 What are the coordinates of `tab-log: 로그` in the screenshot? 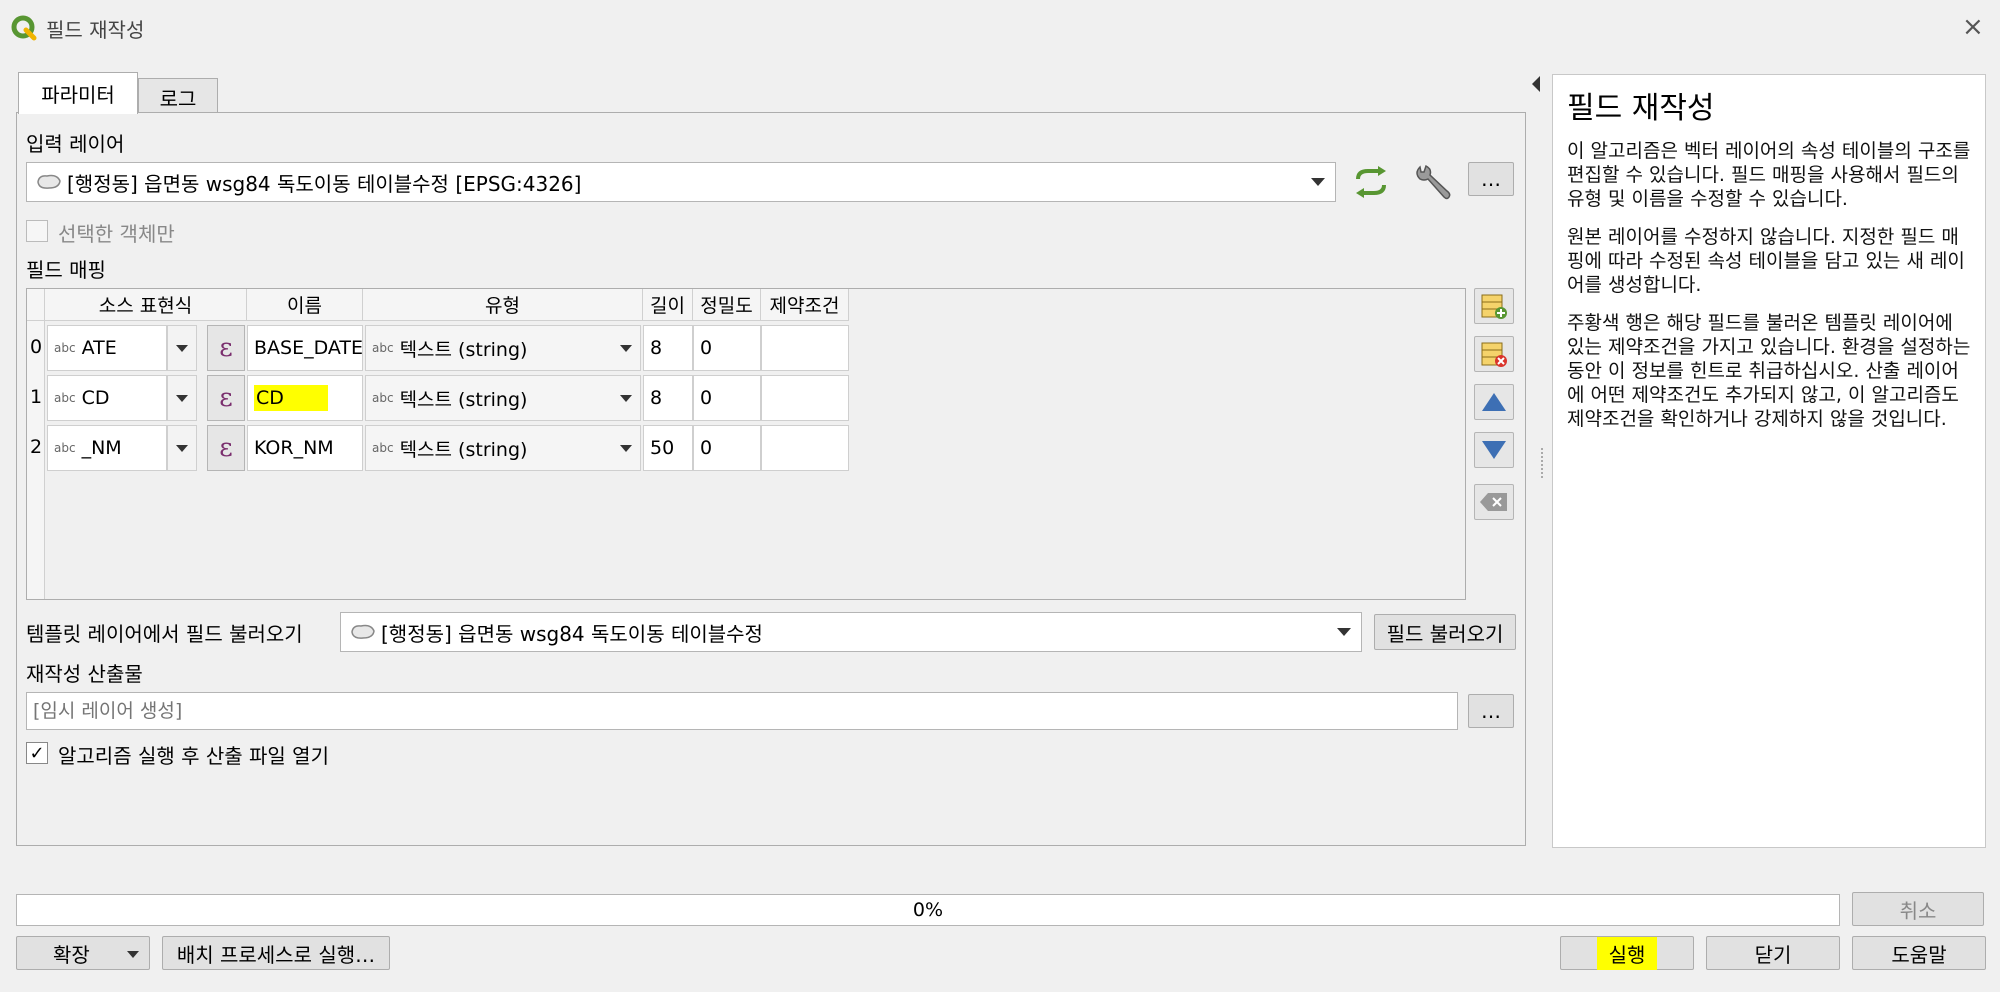 It's located at (178, 97).